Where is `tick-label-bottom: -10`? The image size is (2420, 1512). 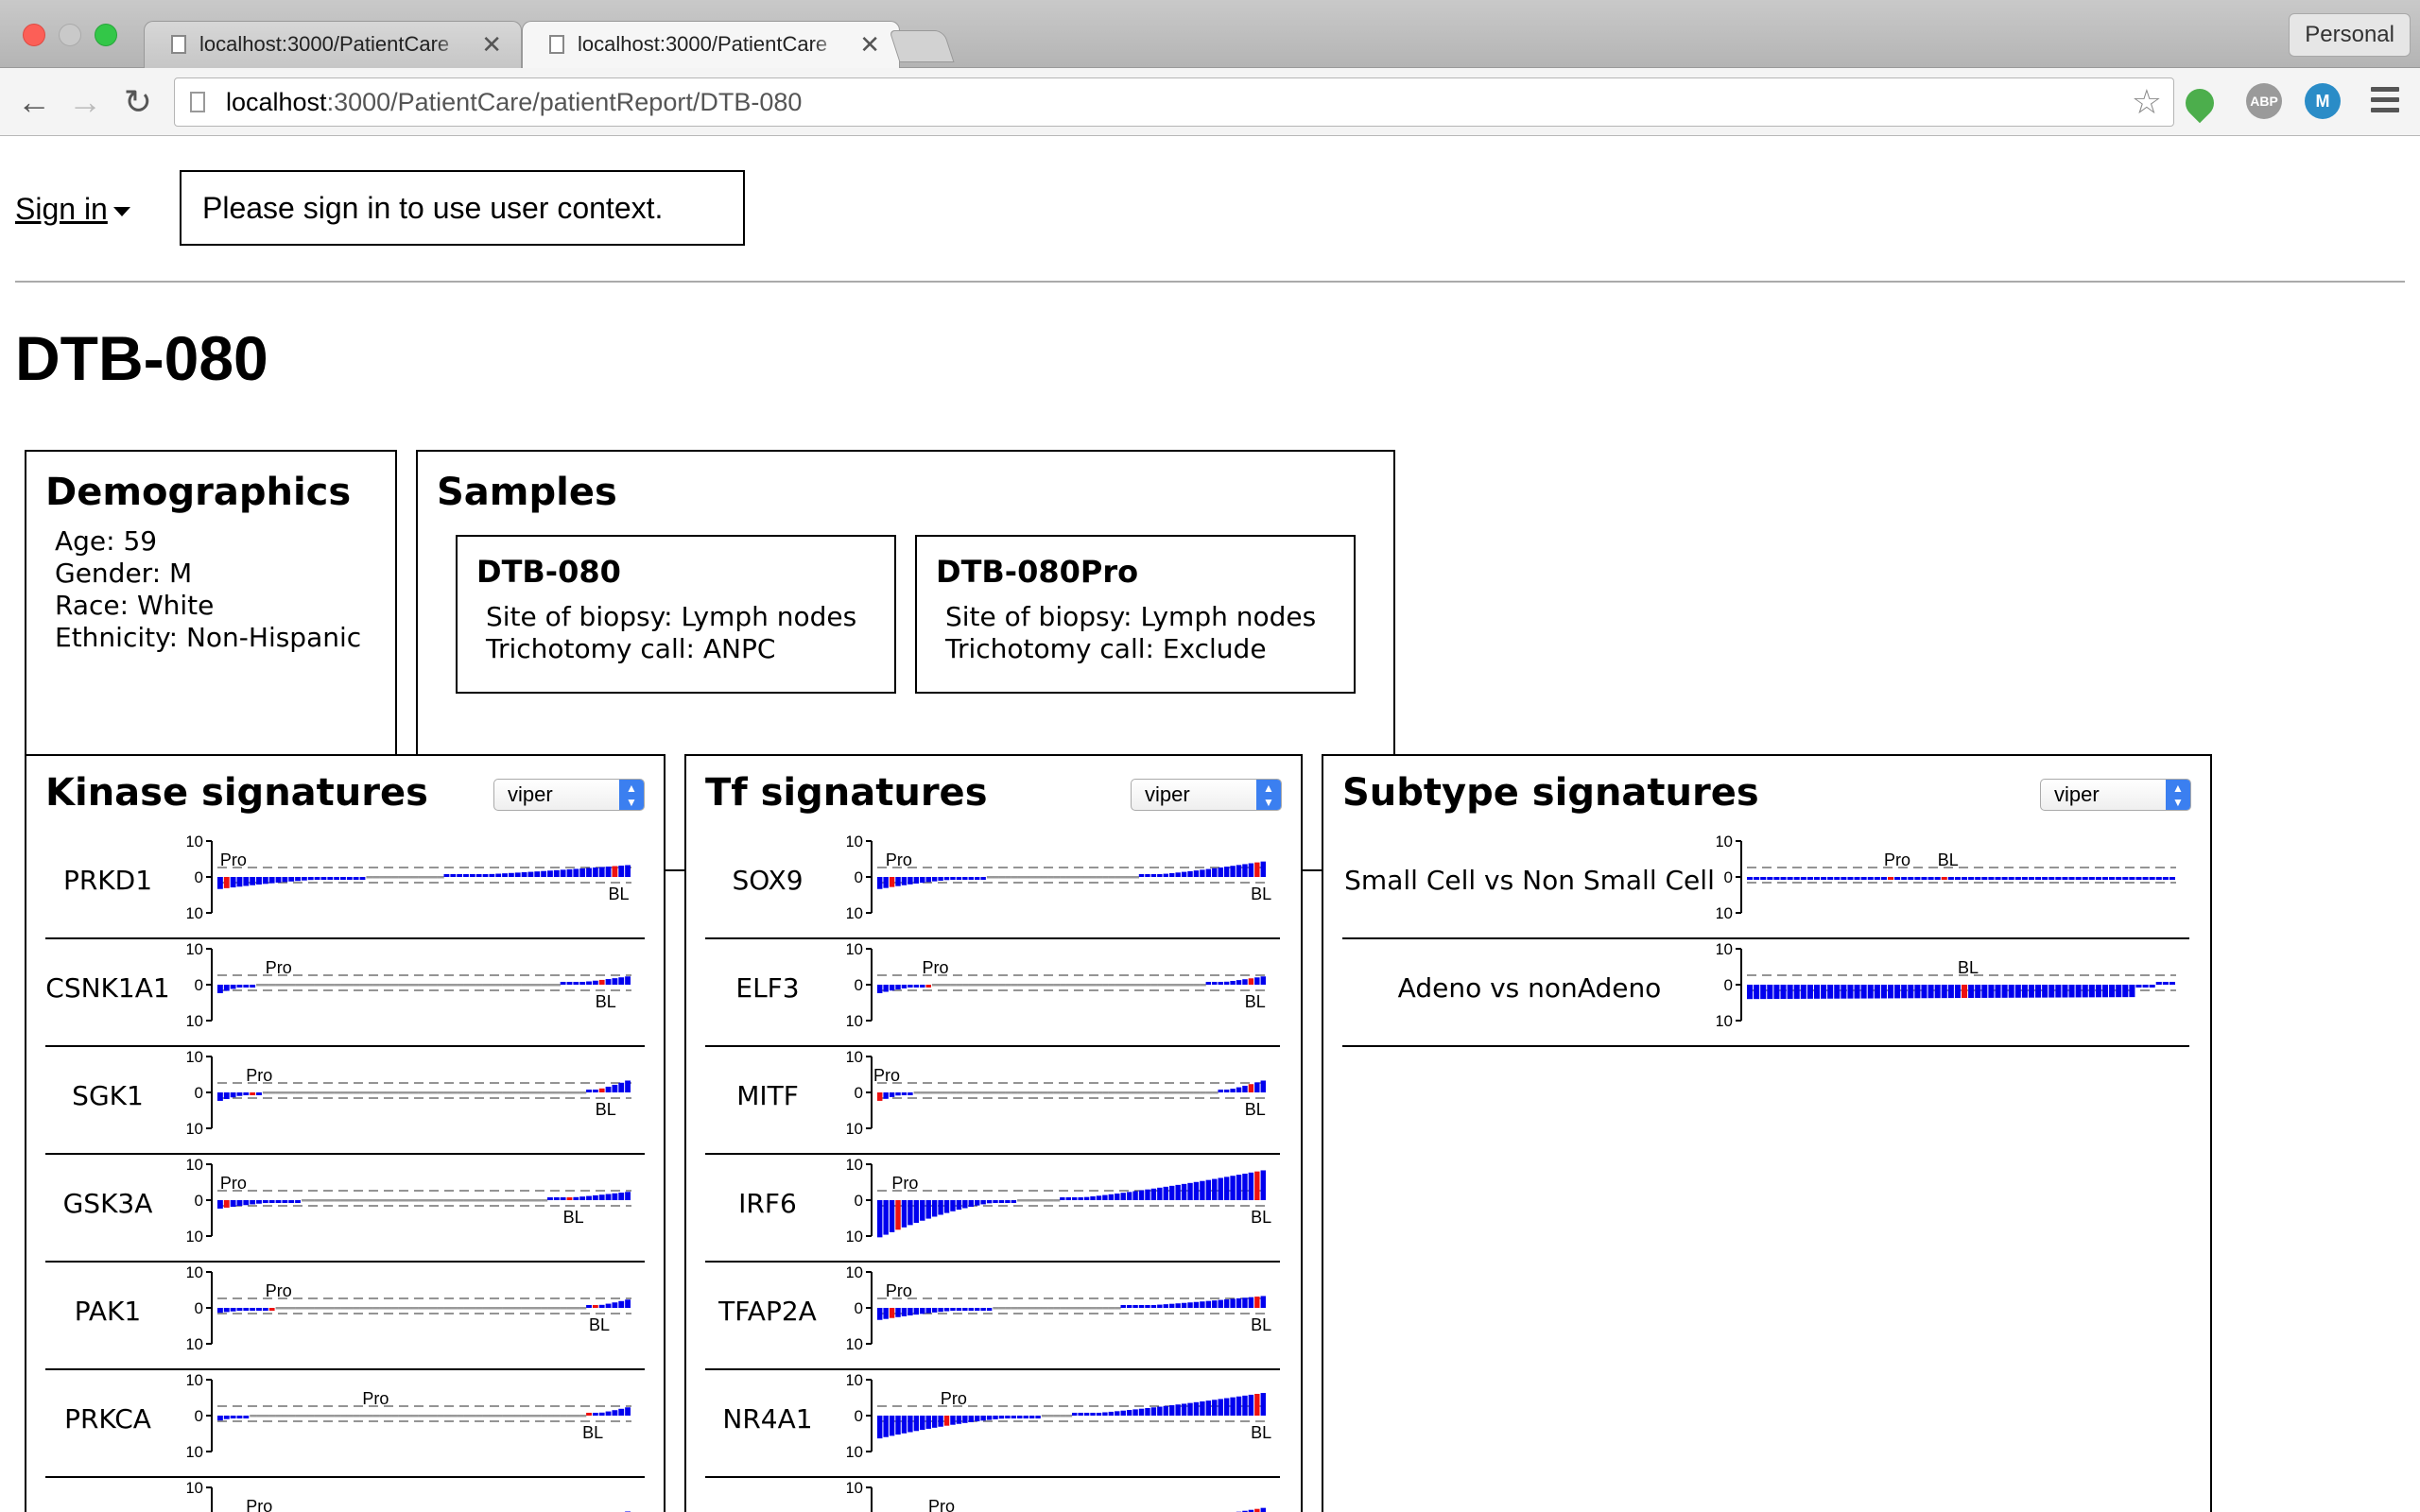 tick-label-bottom: -10 is located at coordinates (195, 1237).